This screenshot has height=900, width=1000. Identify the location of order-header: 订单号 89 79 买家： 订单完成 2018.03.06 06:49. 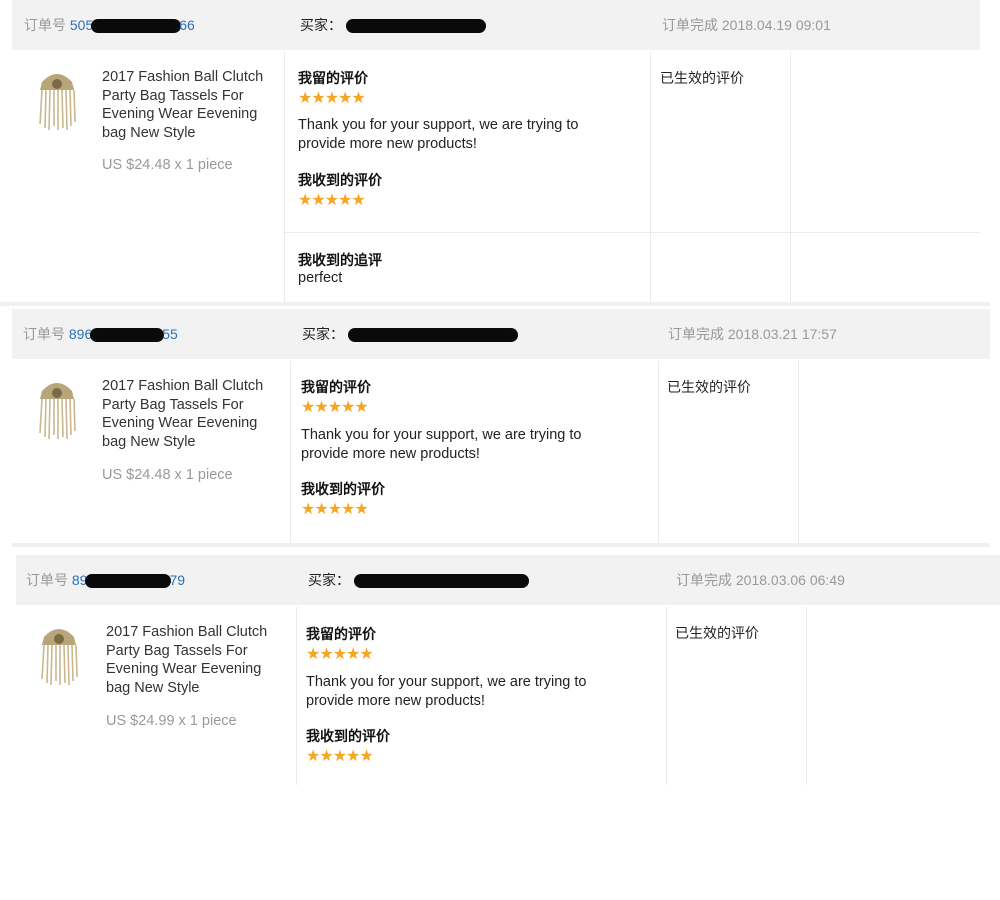
(508, 580).